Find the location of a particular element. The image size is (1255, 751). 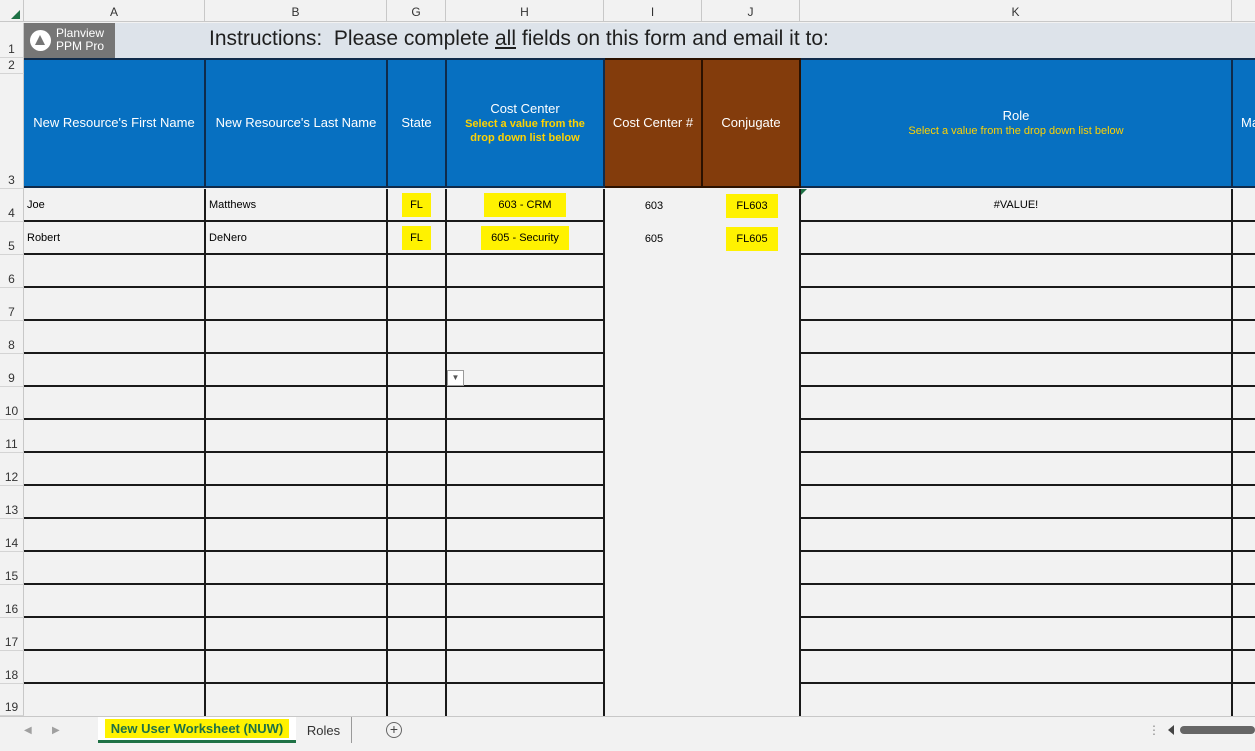

tab-new-user-worksheet: New User Worksheet (NUW) is located at coordinates (197, 730).